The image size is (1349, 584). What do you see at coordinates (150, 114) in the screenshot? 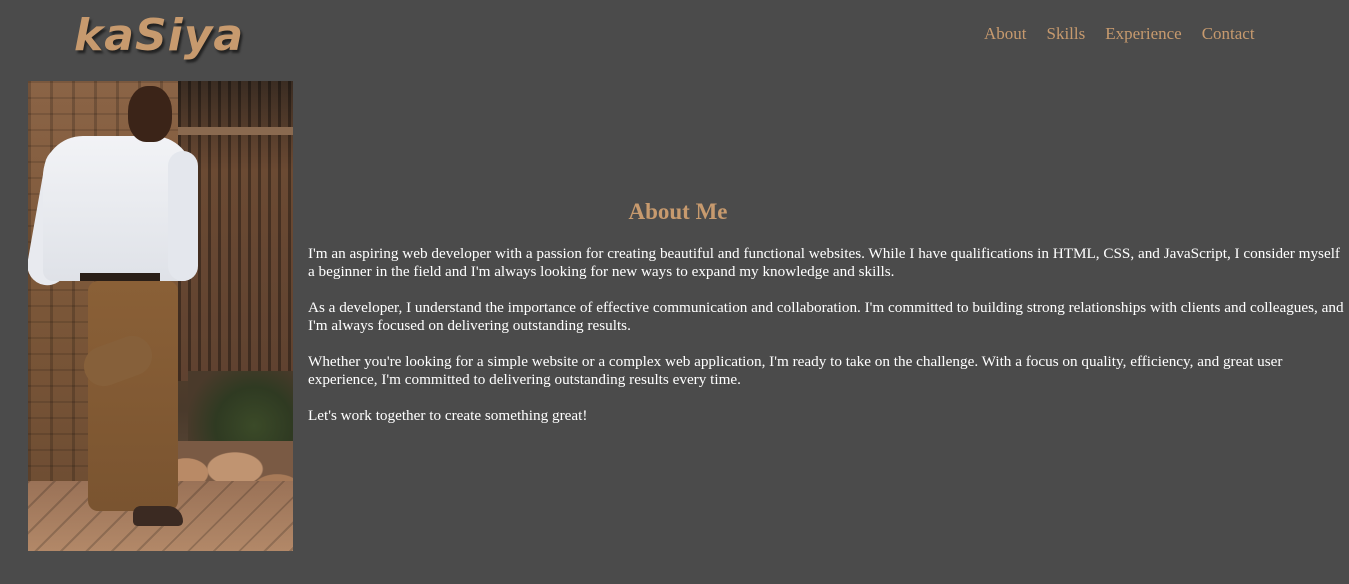
I see `photo-person-head` at bounding box center [150, 114].